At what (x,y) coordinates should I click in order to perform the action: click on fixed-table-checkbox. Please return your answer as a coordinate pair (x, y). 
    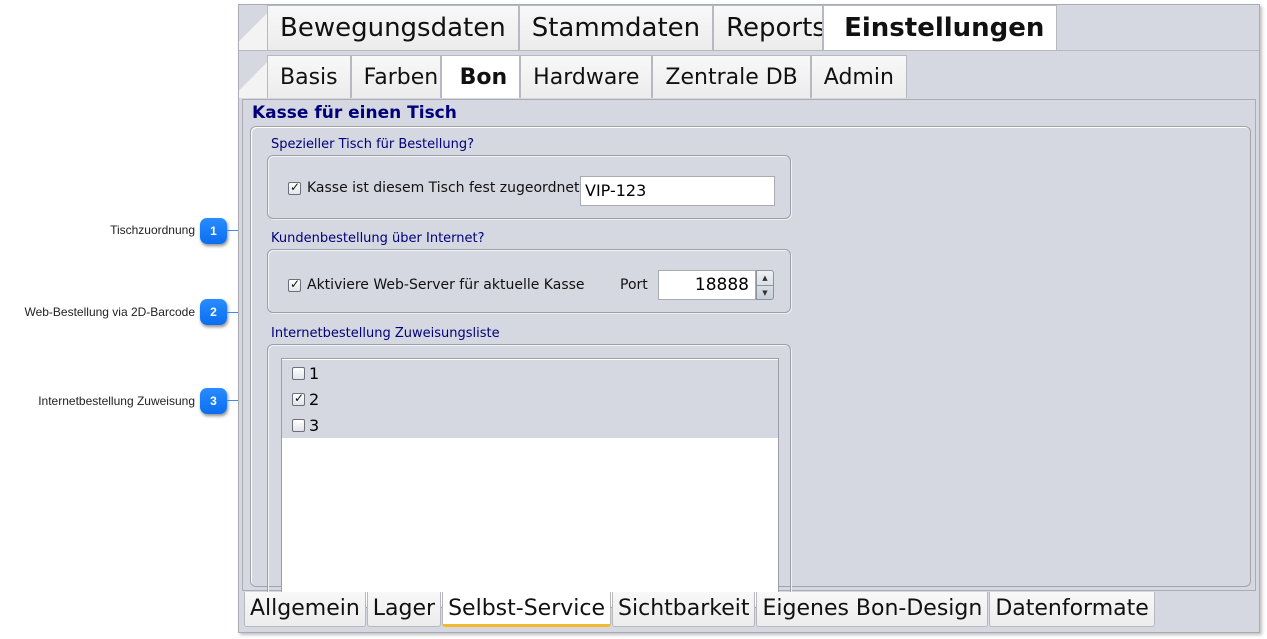
    Looking at the image, I should click on (294, 187).